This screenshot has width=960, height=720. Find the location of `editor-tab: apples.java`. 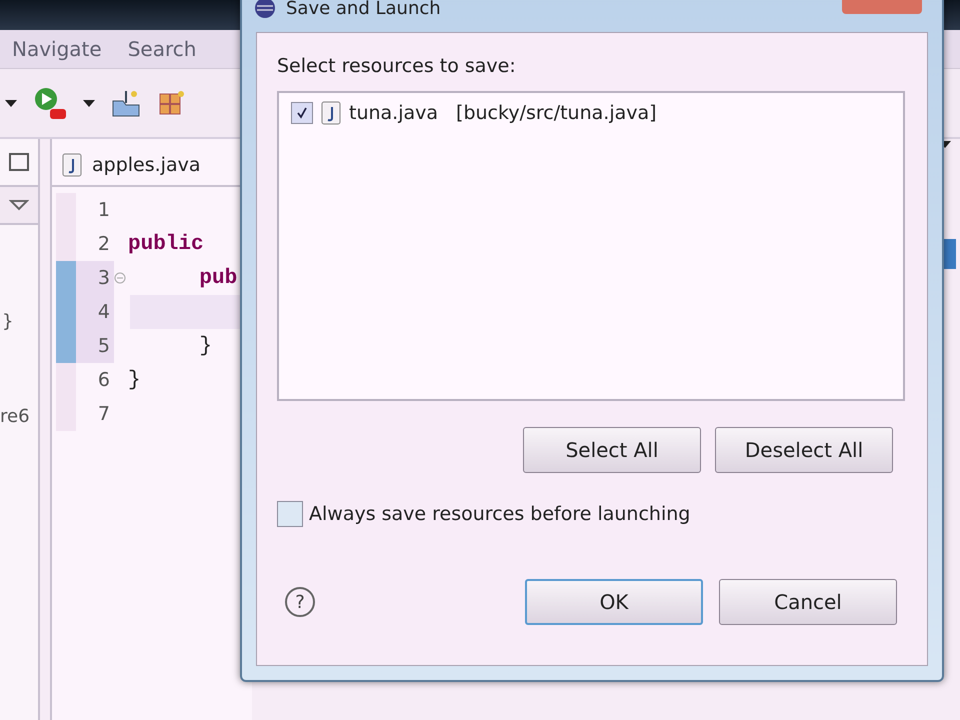

editor-tab: apples.java is located at coordinates (131, 165).